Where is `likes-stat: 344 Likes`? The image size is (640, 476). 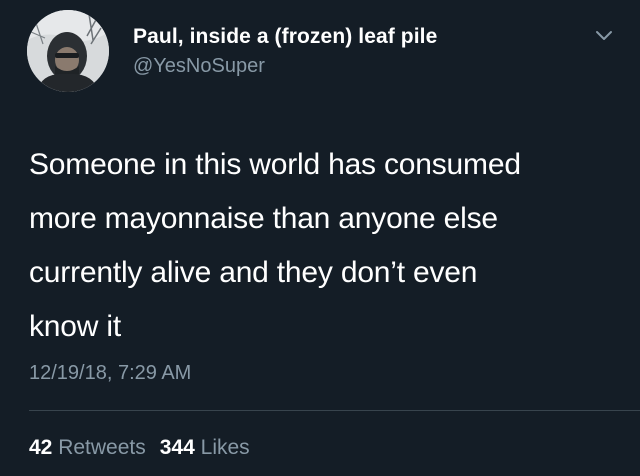
likes-stat: 344 Likes is located at coordinates (205, 448).